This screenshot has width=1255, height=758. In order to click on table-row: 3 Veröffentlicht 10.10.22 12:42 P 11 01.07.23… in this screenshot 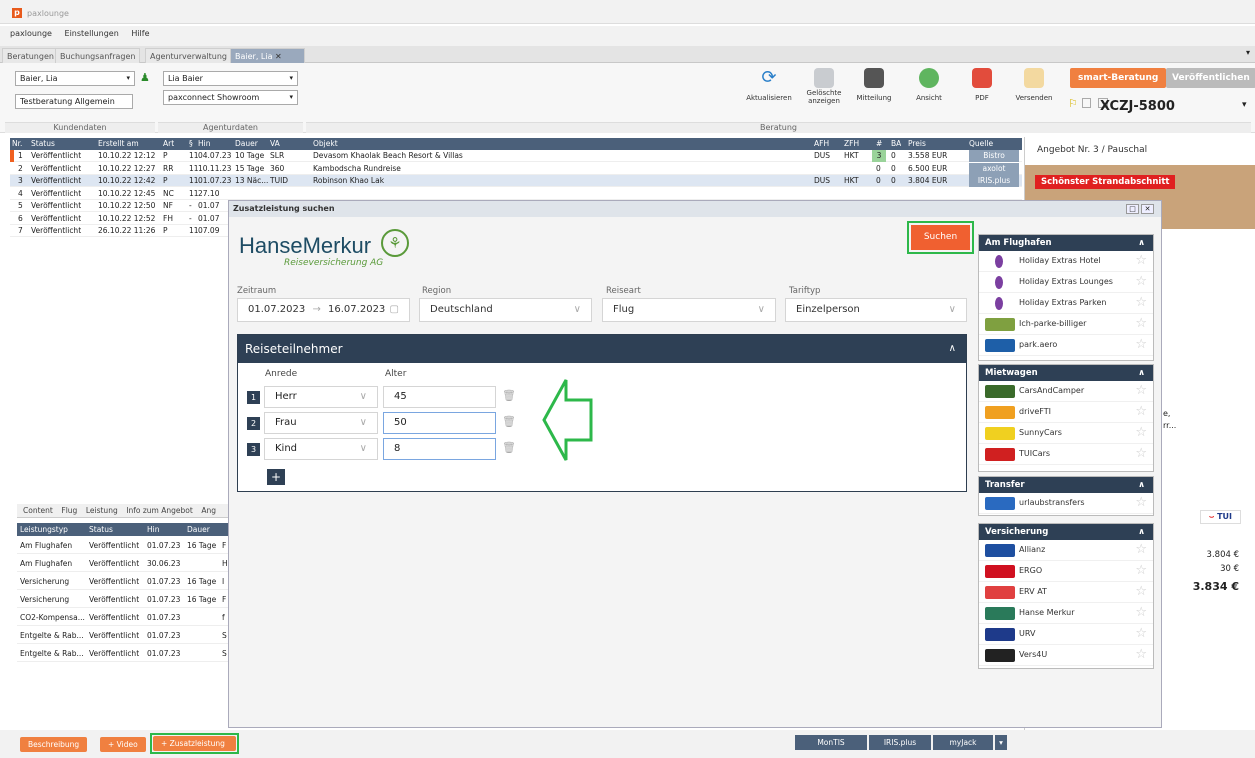, I will do `click(516, 181)`.